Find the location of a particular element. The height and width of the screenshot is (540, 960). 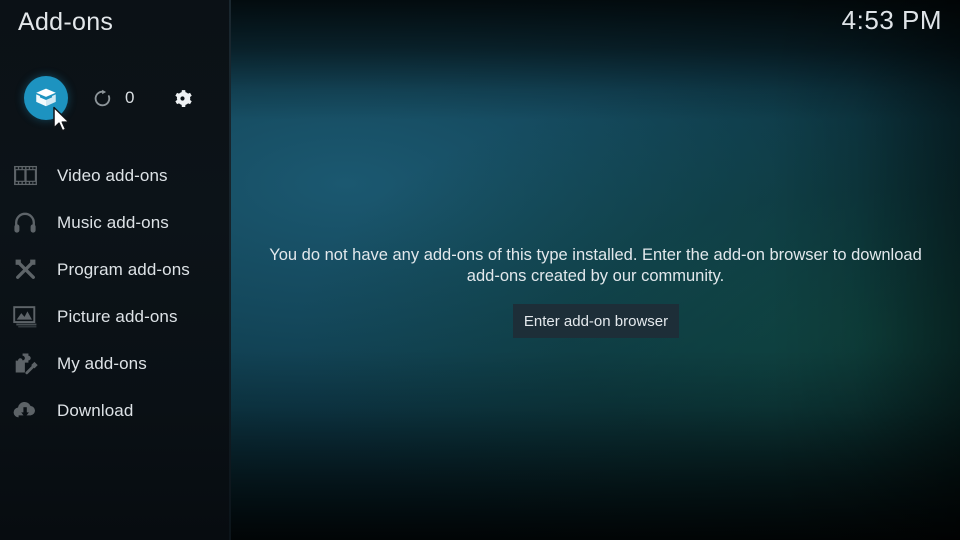

toolbar-addon-browser-button is located at coordinates (46, 98).